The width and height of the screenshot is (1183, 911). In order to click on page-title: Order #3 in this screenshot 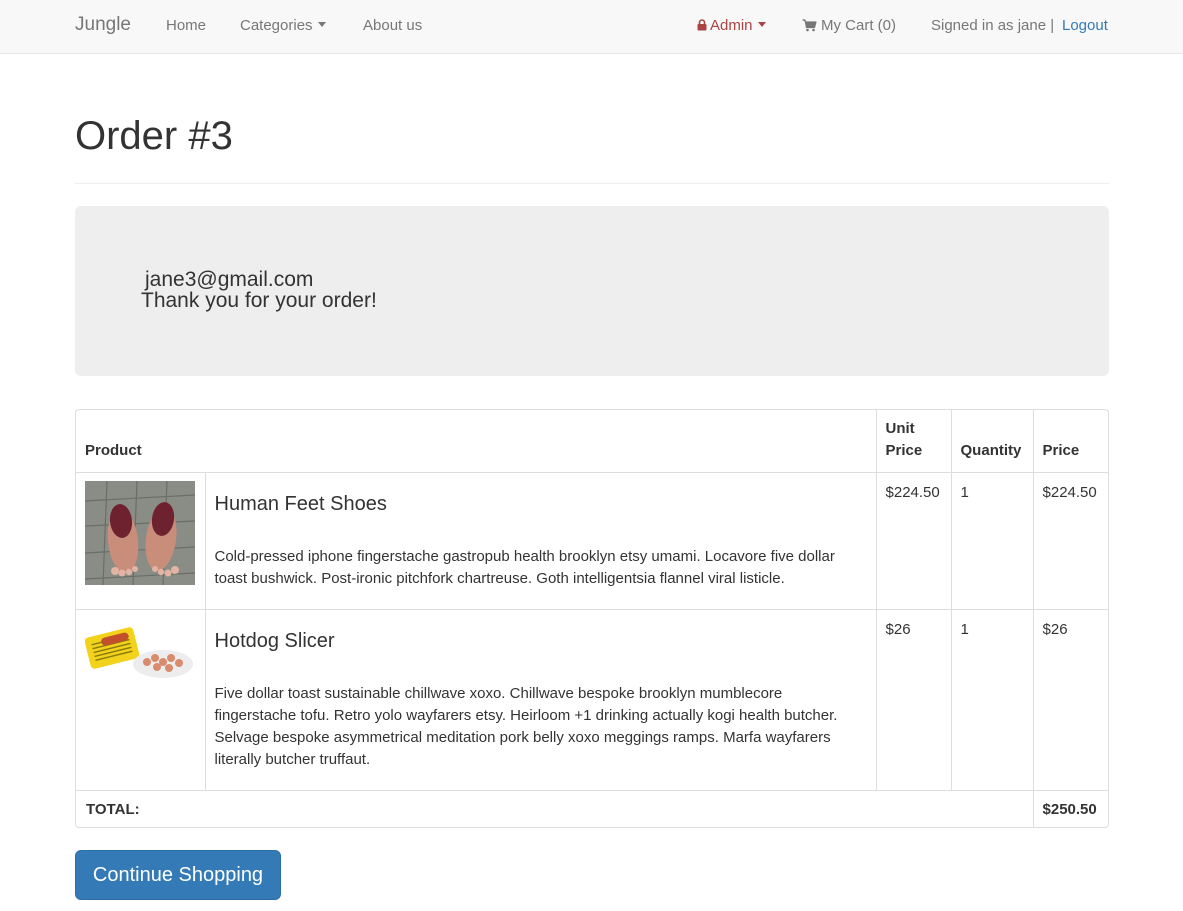, I will do `click(154, 136)`.